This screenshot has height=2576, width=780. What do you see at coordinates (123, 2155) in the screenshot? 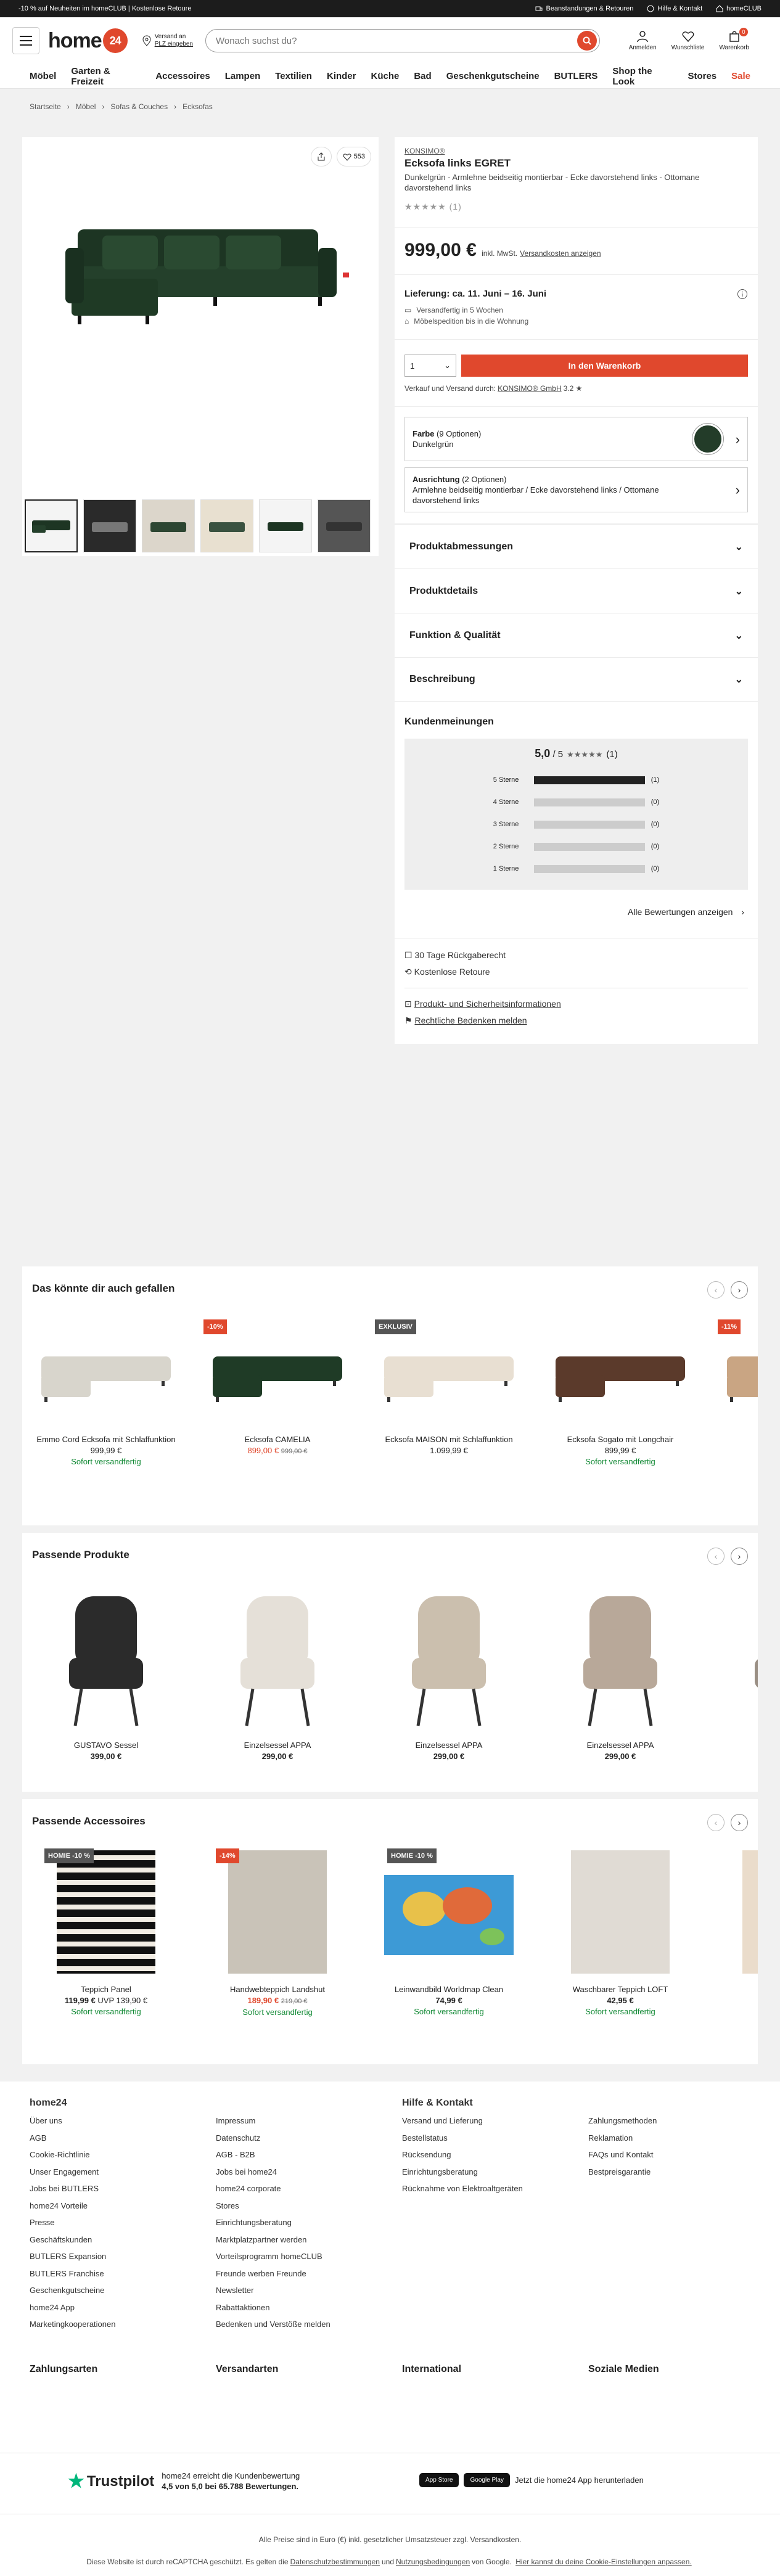
I see `footer-link: Cookie-Richtlinie` at bounding box center [123, 2155].